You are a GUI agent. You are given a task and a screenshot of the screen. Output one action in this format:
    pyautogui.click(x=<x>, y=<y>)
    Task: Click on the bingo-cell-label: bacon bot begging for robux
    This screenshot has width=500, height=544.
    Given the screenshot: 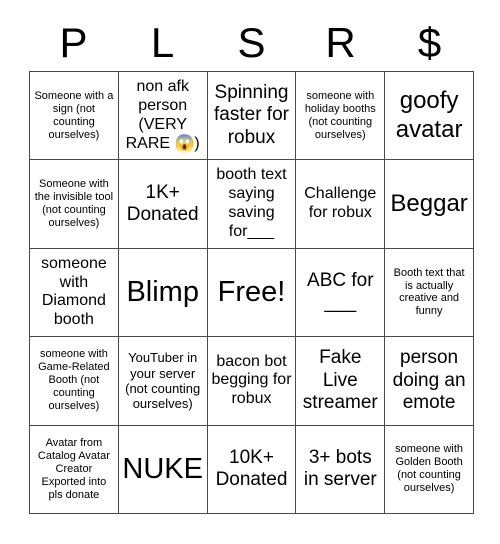 What is the action you would take?
    pyautogui.click(x=251, y=380)
    